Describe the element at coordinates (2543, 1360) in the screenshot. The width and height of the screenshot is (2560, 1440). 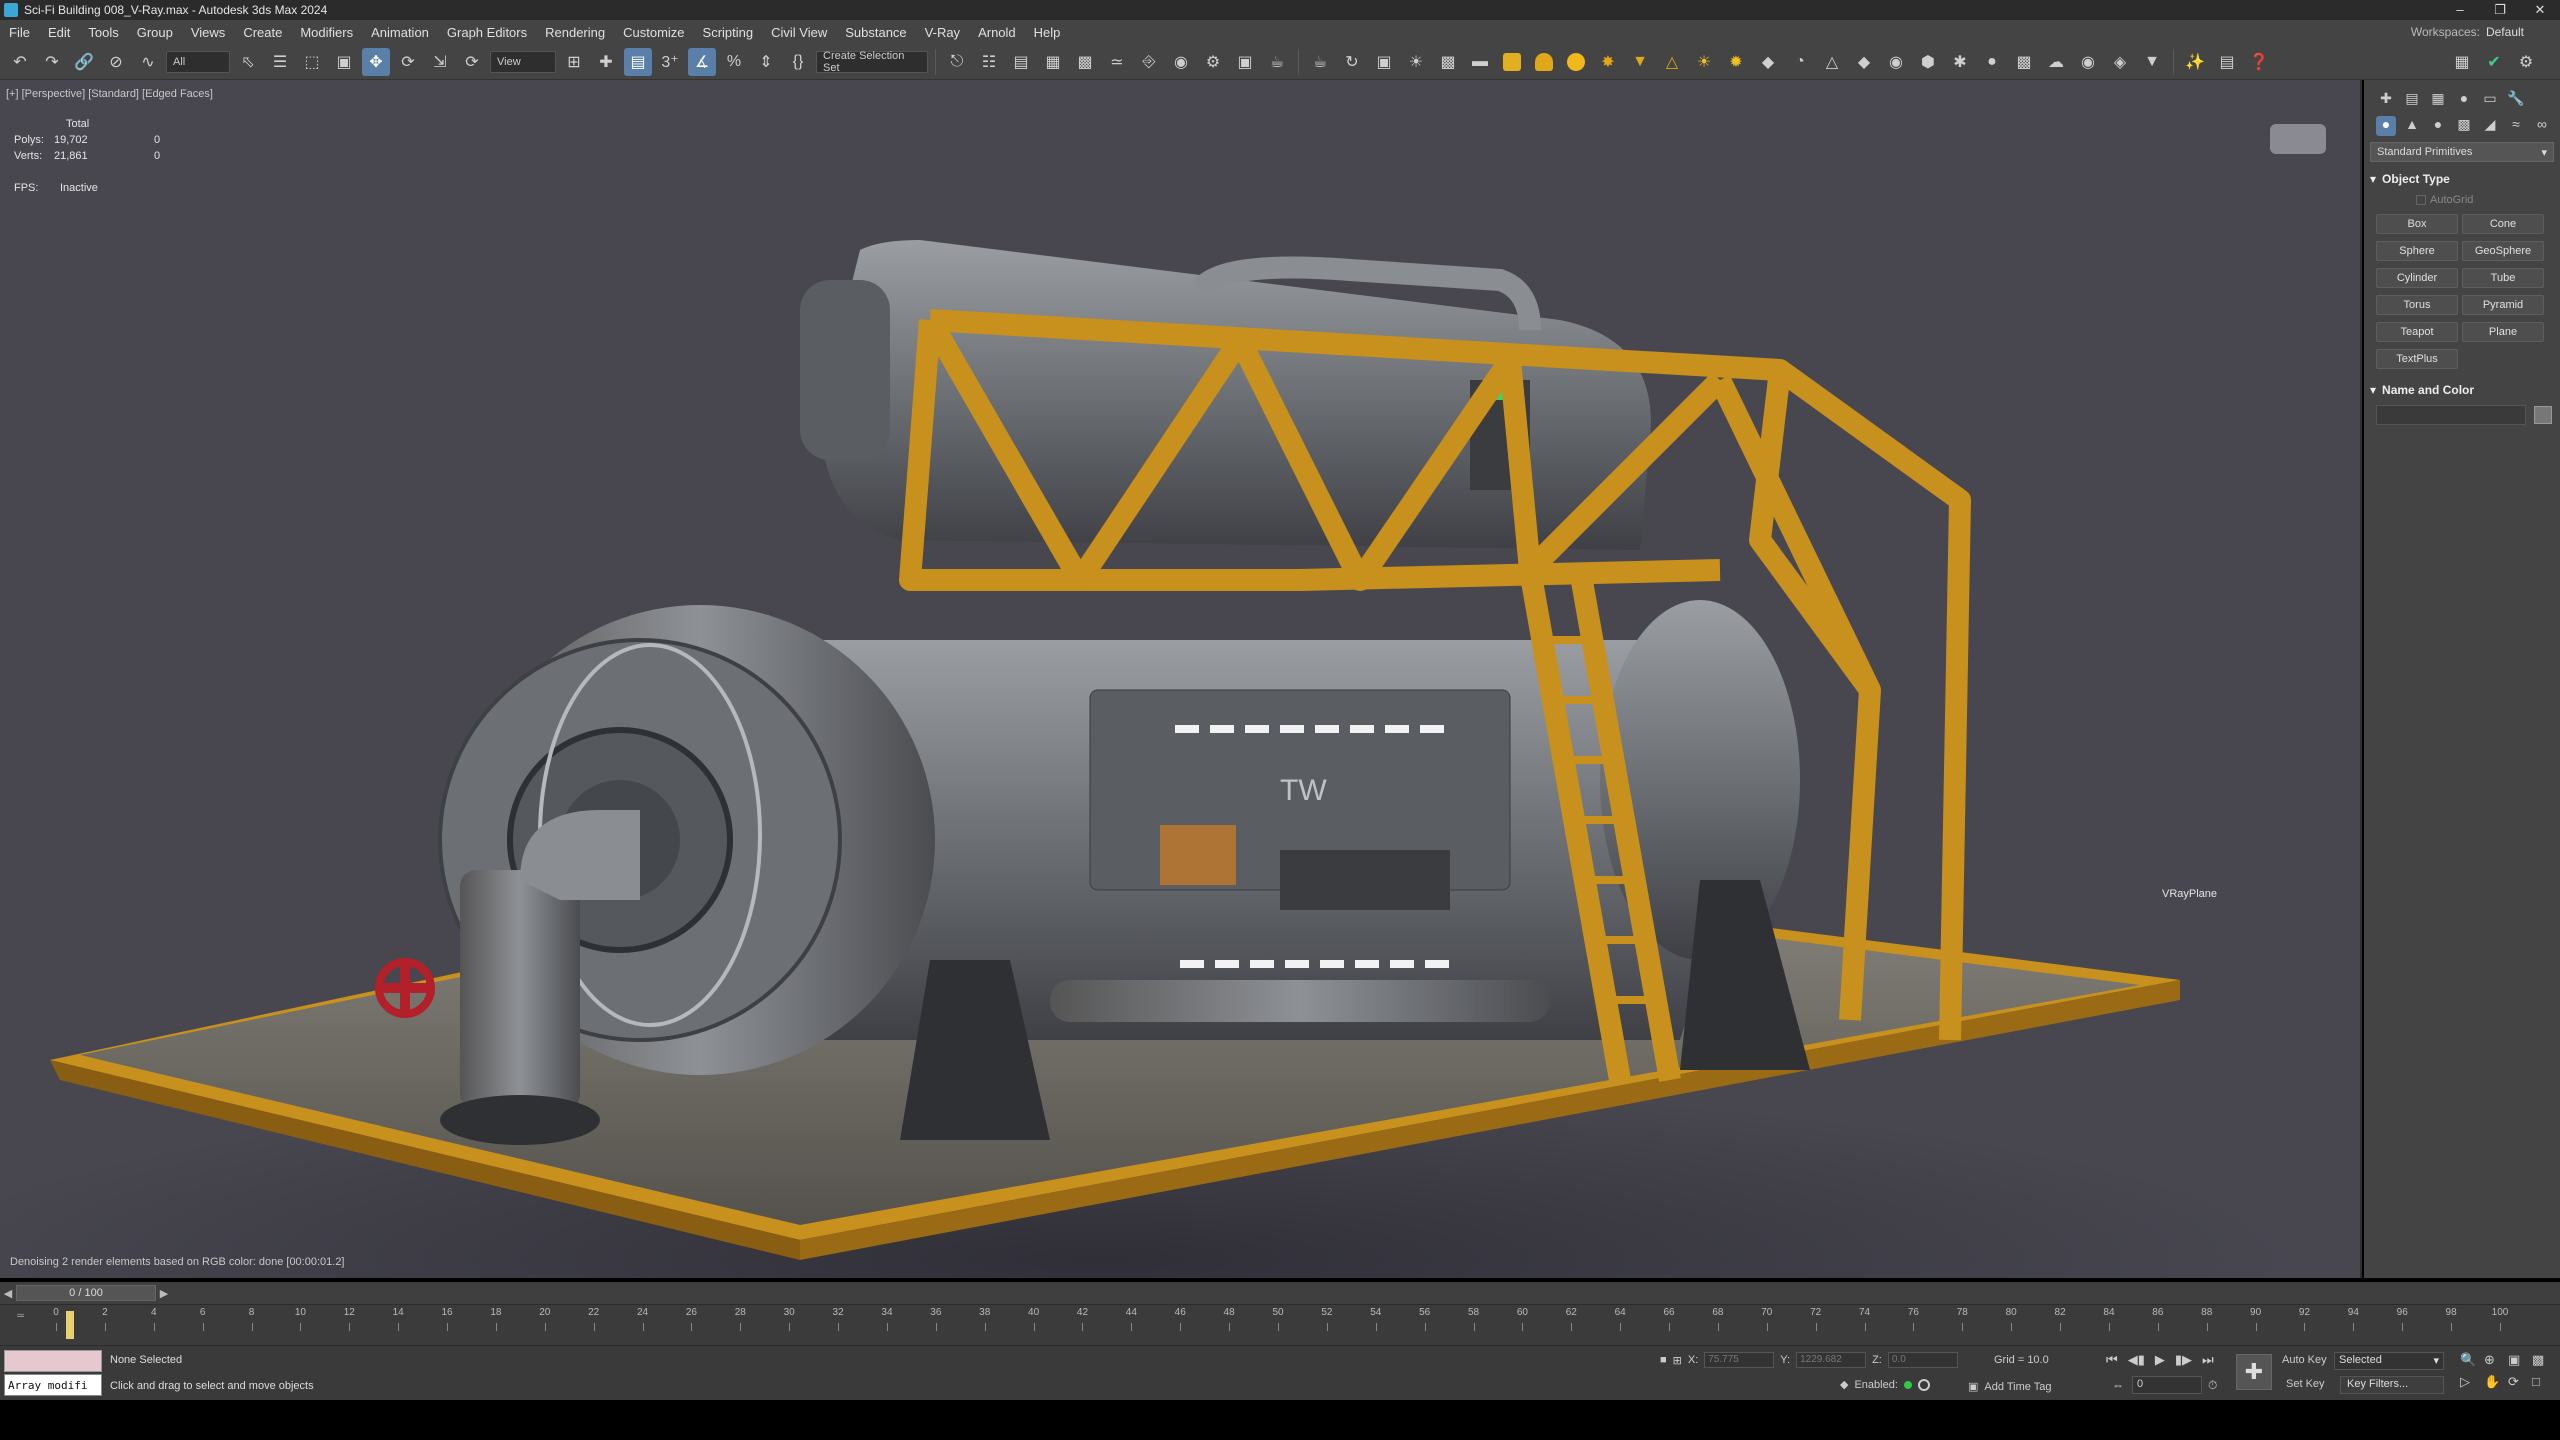
I see `zoom-extents-all-icon: ▩` at that location.